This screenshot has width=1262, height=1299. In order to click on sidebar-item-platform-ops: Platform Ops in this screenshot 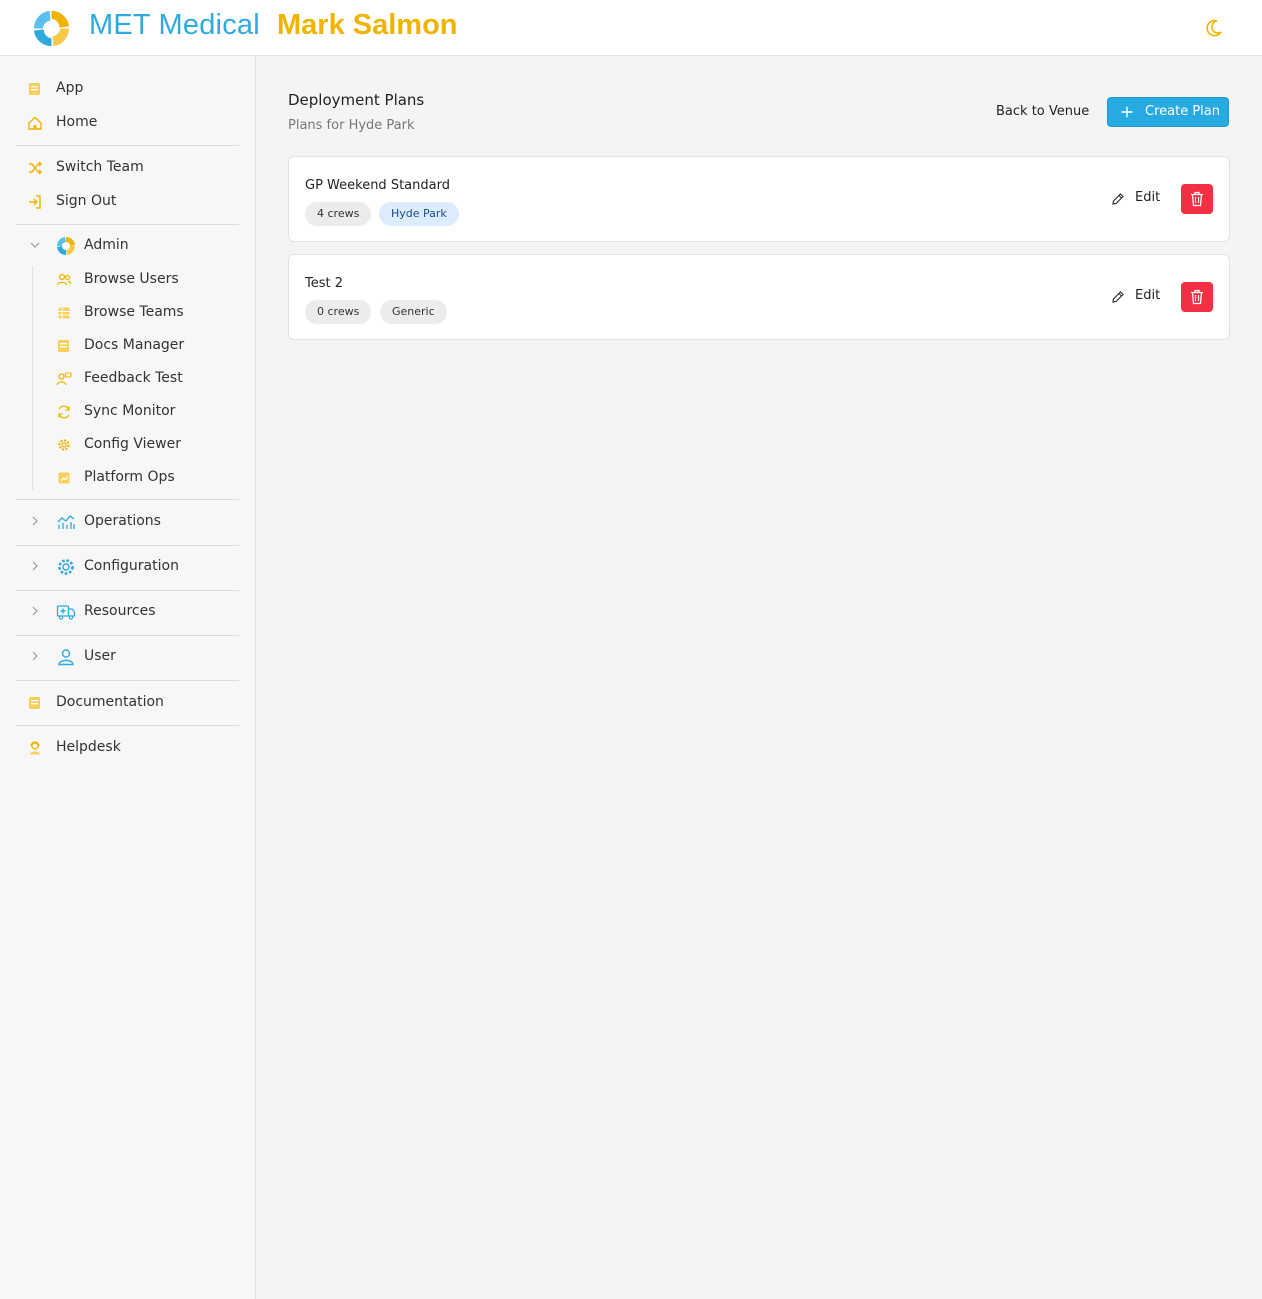, I will do `click(127, 478)`.